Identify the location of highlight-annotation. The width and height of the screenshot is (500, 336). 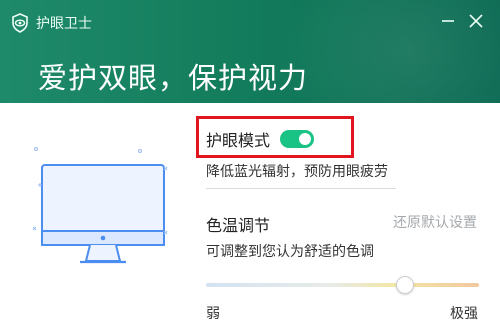
(275, 137).